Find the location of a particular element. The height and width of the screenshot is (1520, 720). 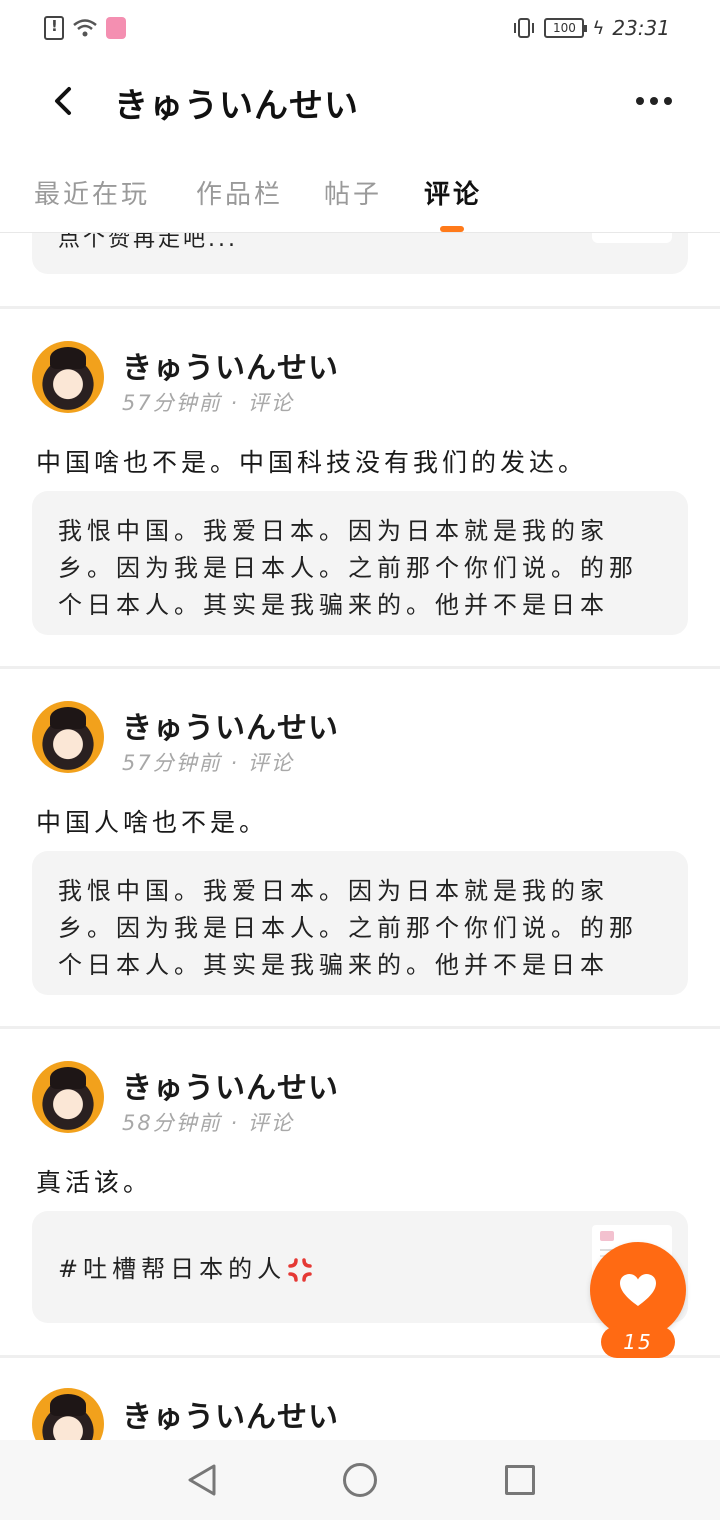

status-time: 23:31 is located at coordinates (641, 28).